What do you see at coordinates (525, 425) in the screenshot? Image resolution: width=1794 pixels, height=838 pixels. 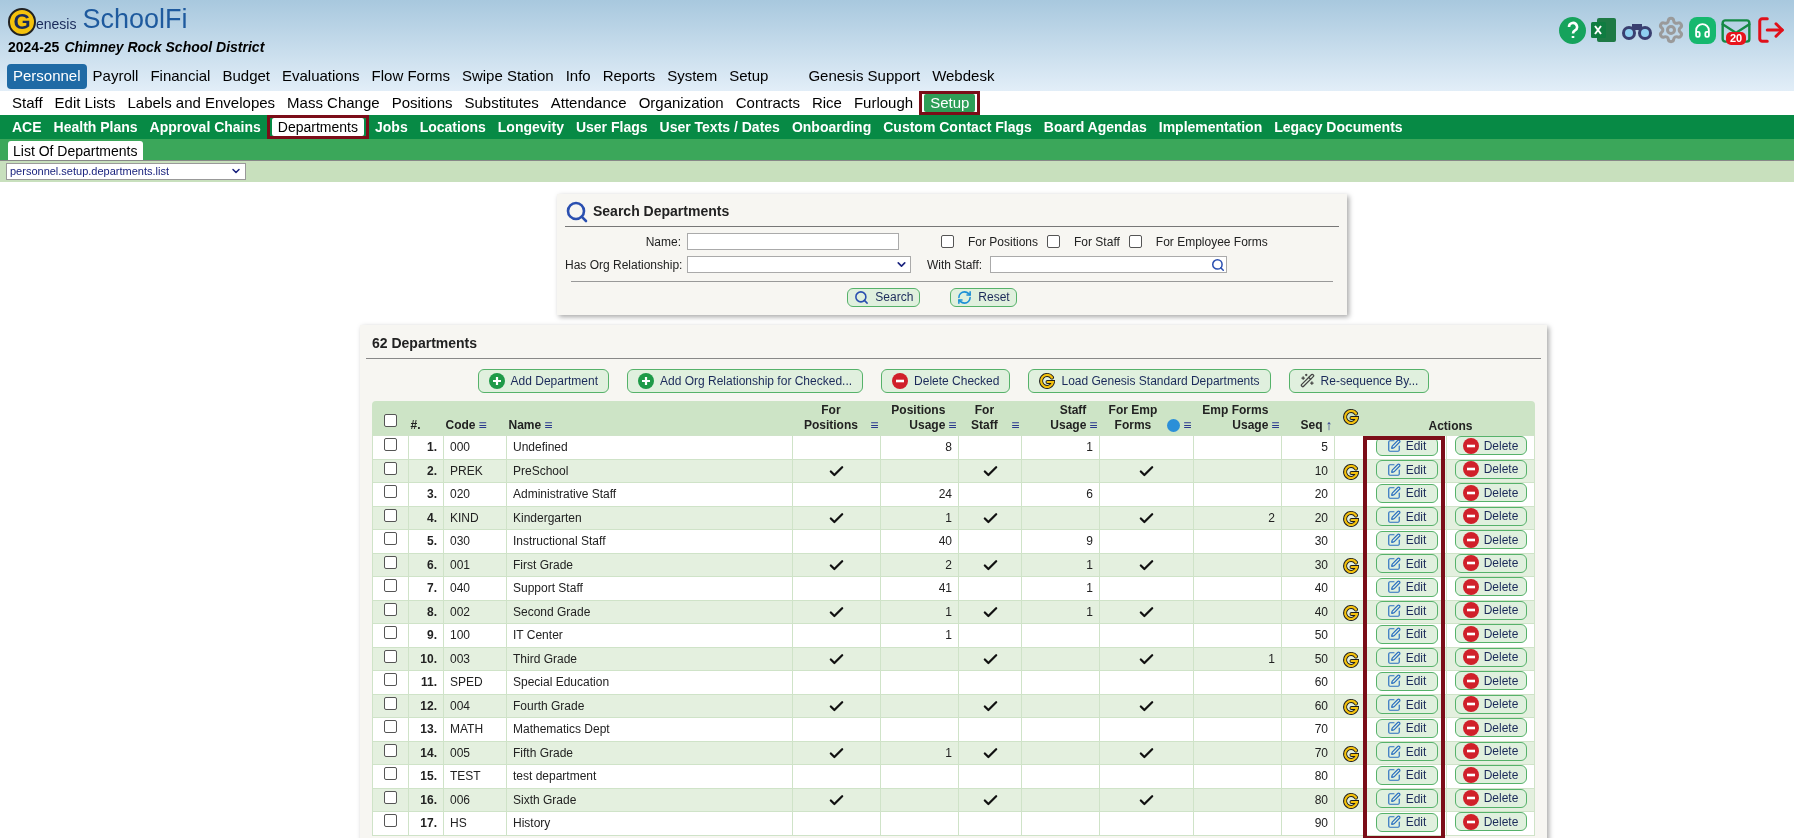 I see `column-header: Name` at bounding box center [525, 425].